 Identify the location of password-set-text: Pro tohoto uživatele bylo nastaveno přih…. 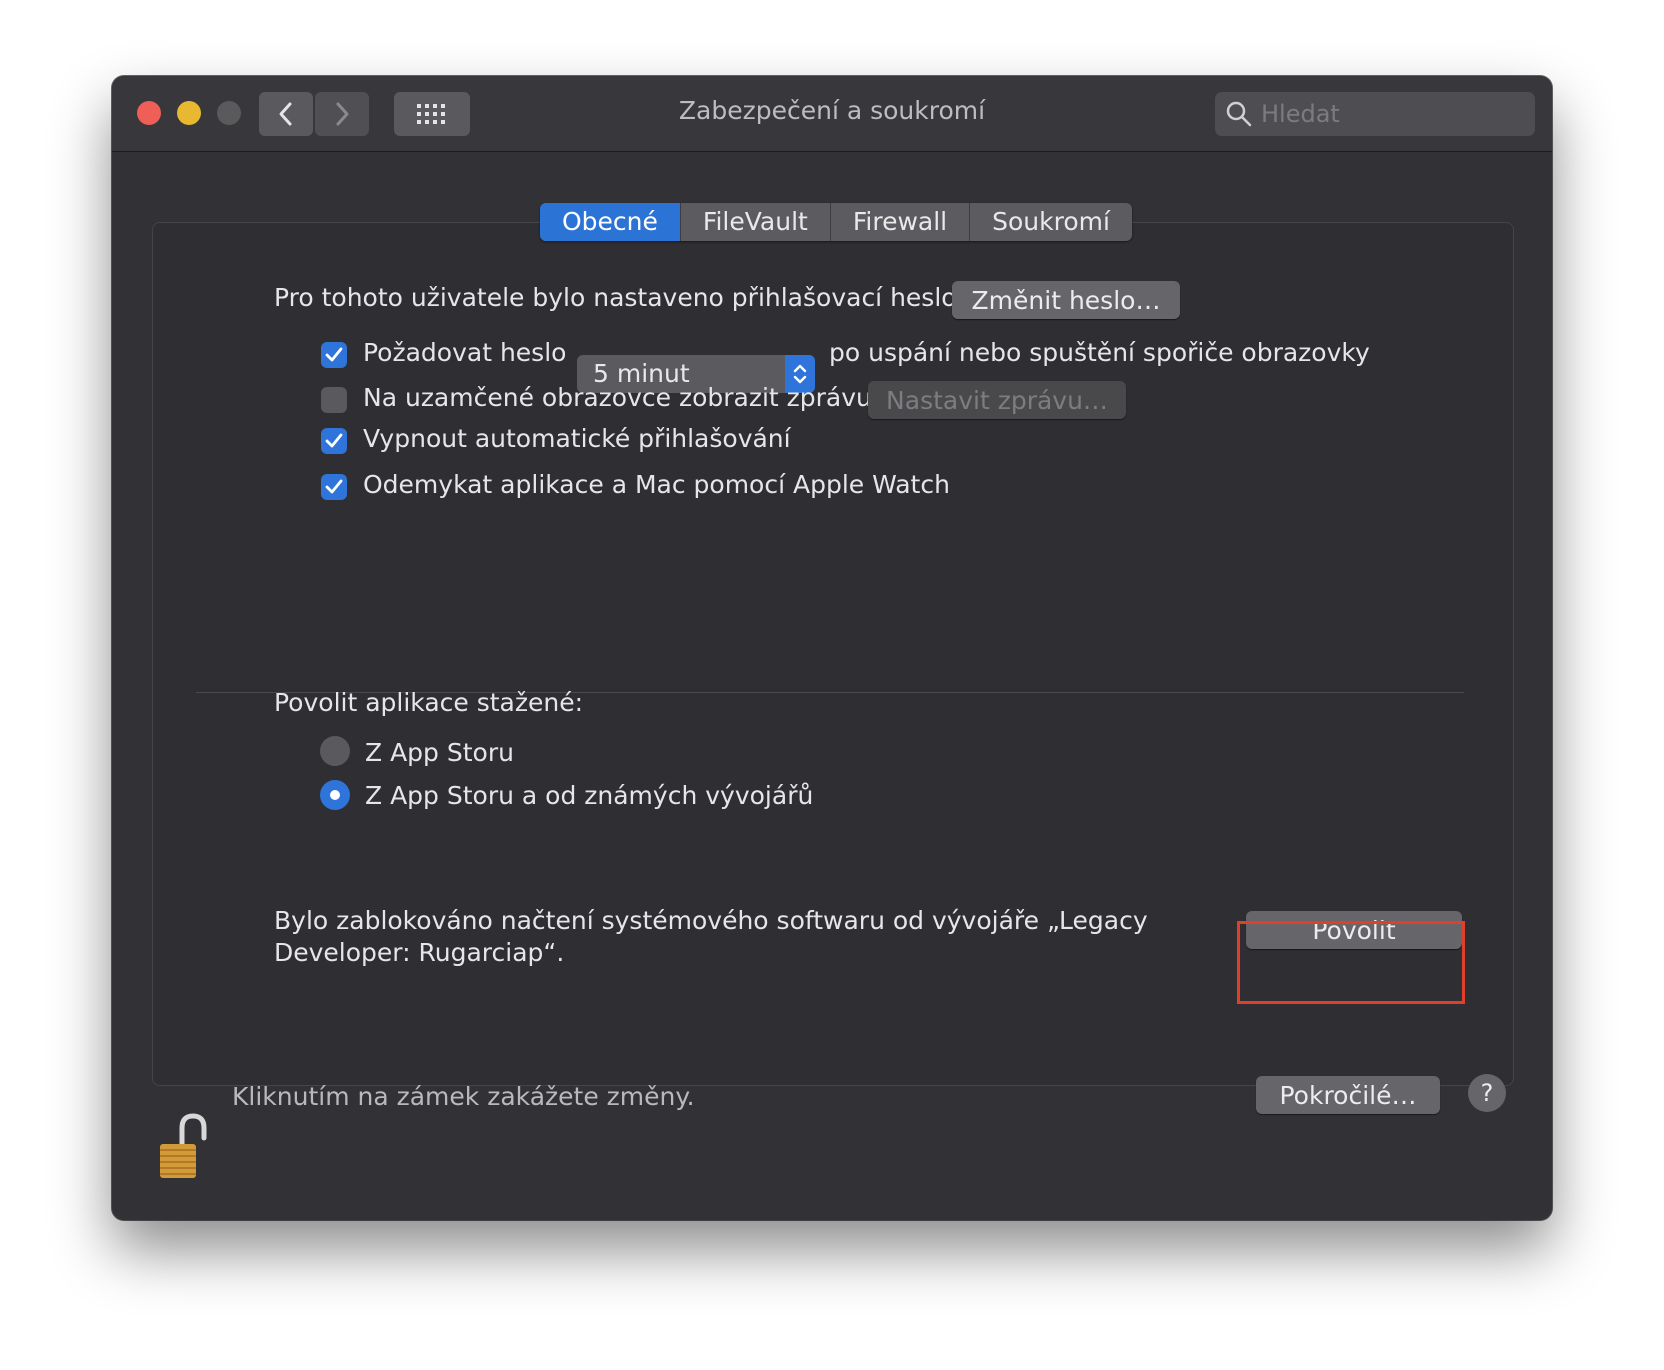
(615, 297).